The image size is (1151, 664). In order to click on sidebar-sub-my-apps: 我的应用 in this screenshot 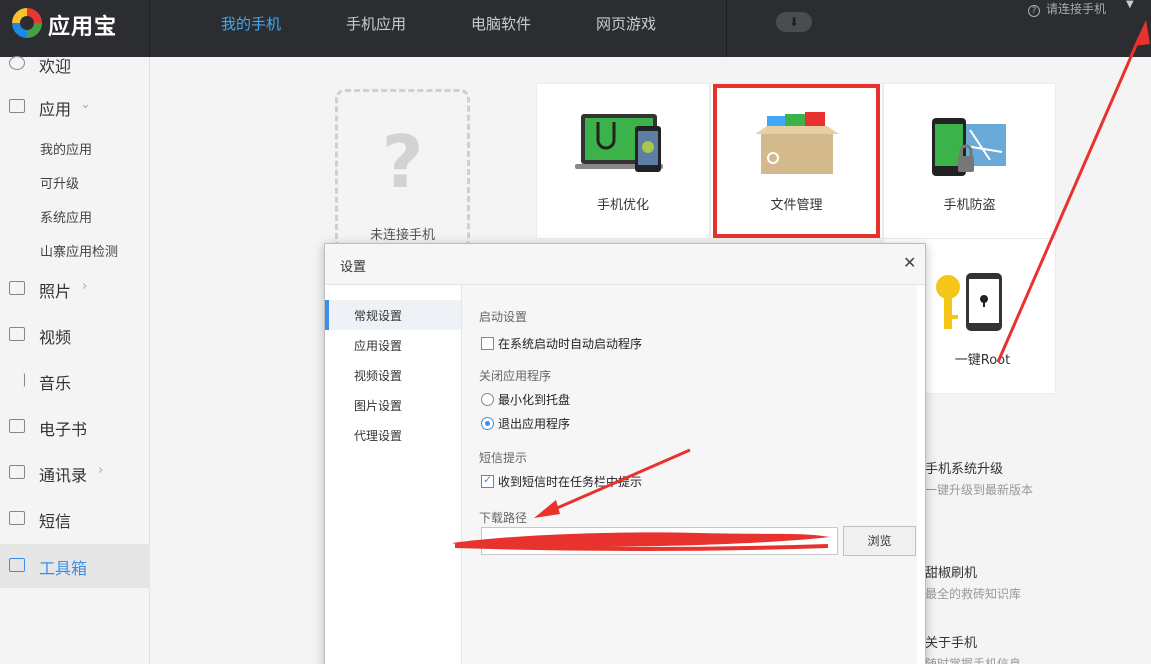, I will do `click(66, 148)`.